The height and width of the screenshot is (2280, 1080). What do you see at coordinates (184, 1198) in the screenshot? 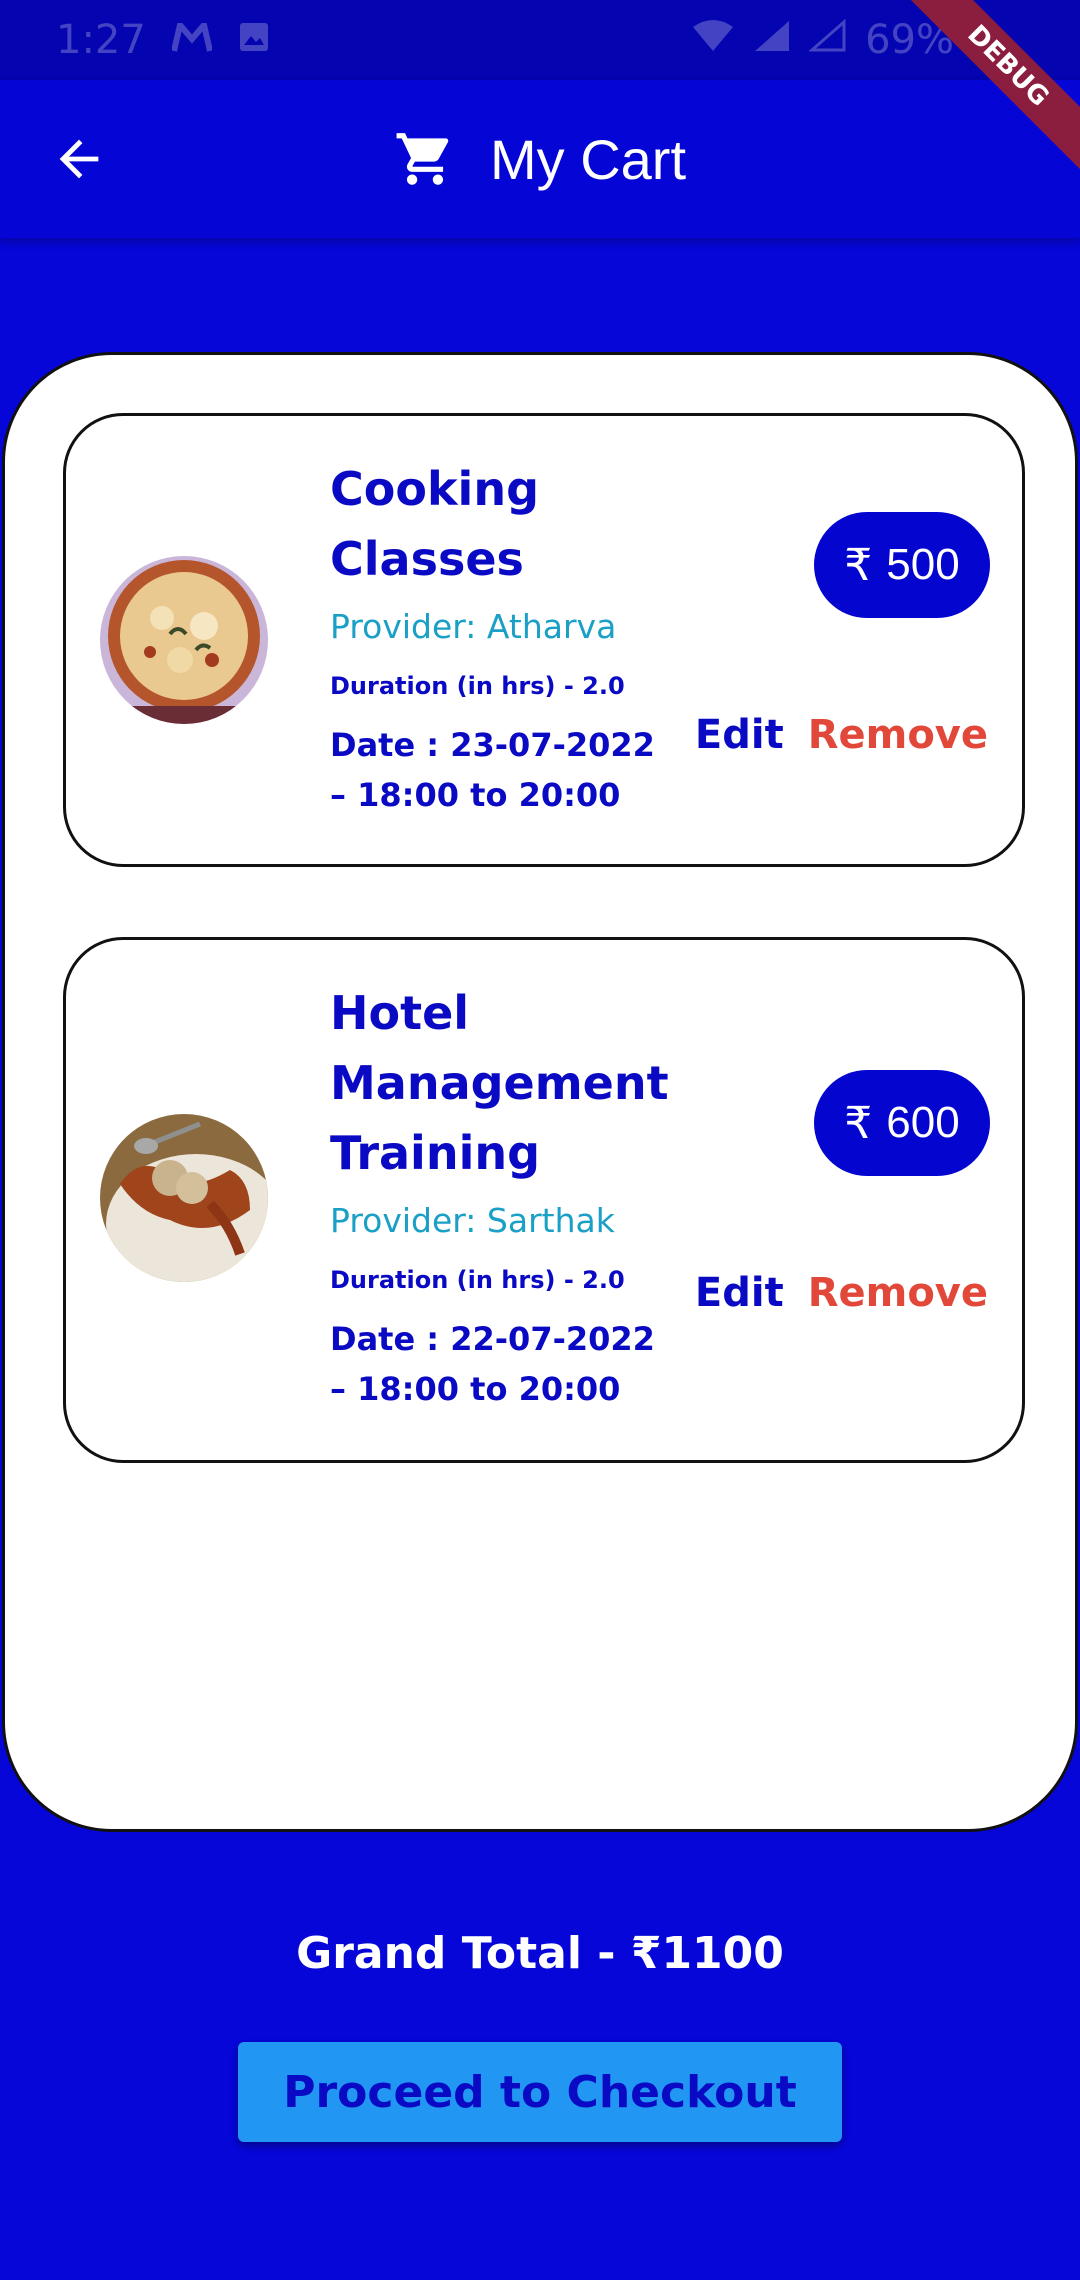
I see `plated-food-image` at bounding box center [184, 1198].